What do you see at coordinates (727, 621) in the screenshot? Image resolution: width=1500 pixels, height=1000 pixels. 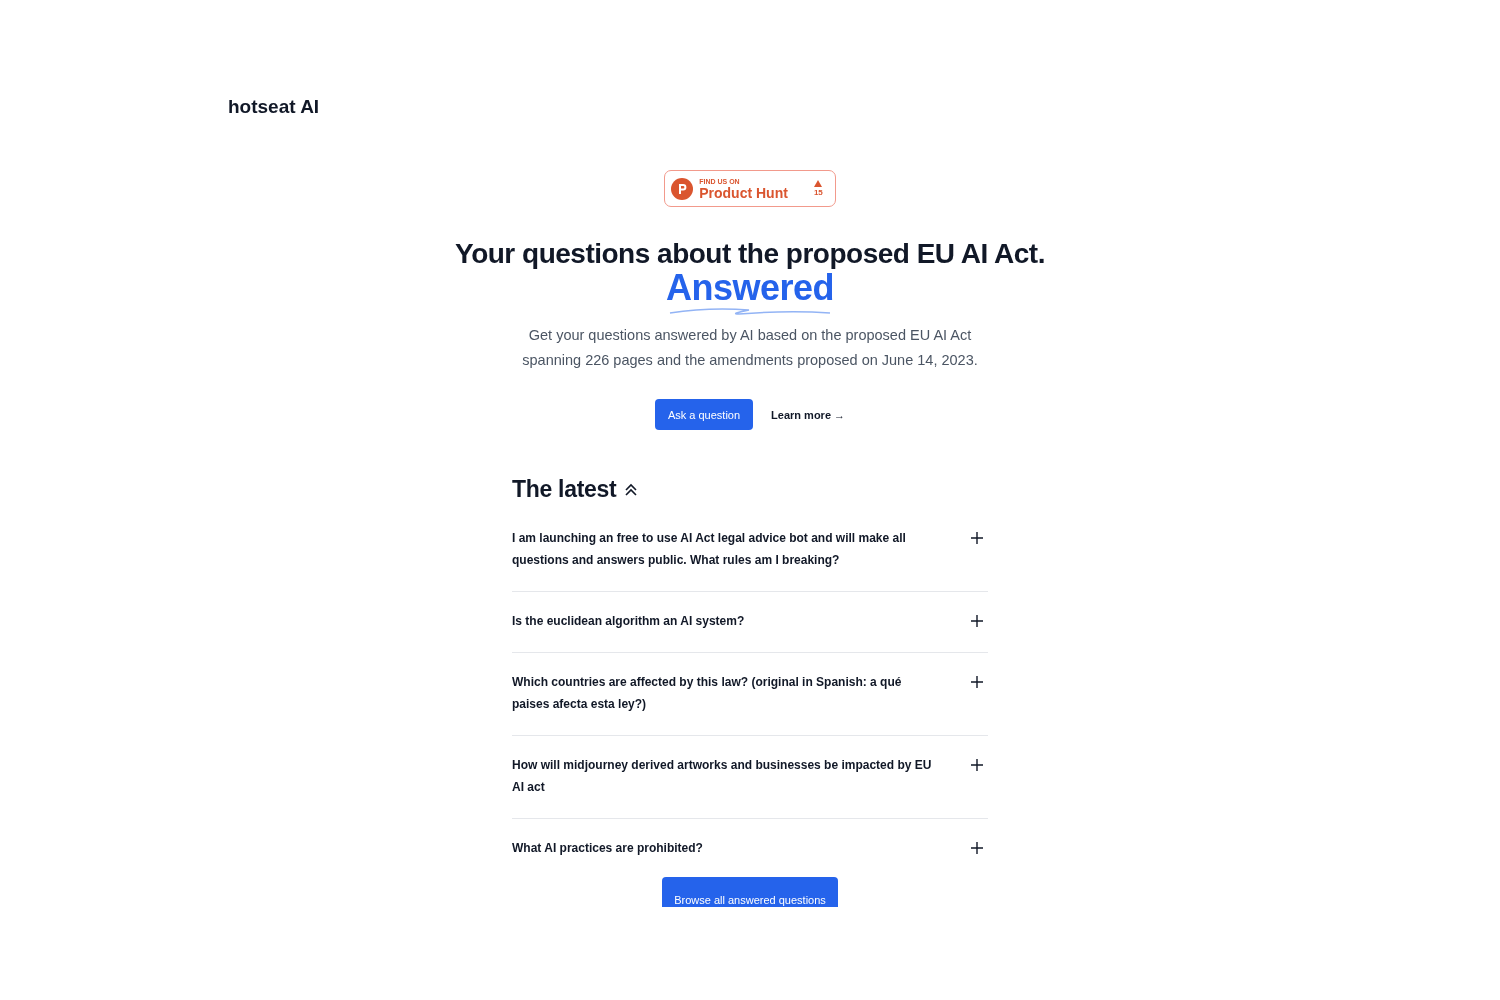 I see `question-item: Is the euclidean algorithm an AI system?` at bounding box center [727, 621].